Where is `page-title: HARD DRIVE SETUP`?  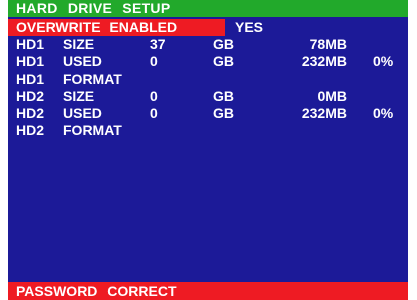
page-title: HARD DRIVE SETUP is located at coordinates (93, 8).